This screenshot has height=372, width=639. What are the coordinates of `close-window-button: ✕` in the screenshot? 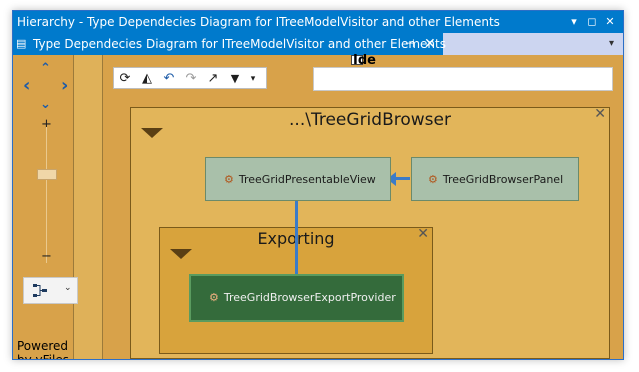 It's located at (610, 22).